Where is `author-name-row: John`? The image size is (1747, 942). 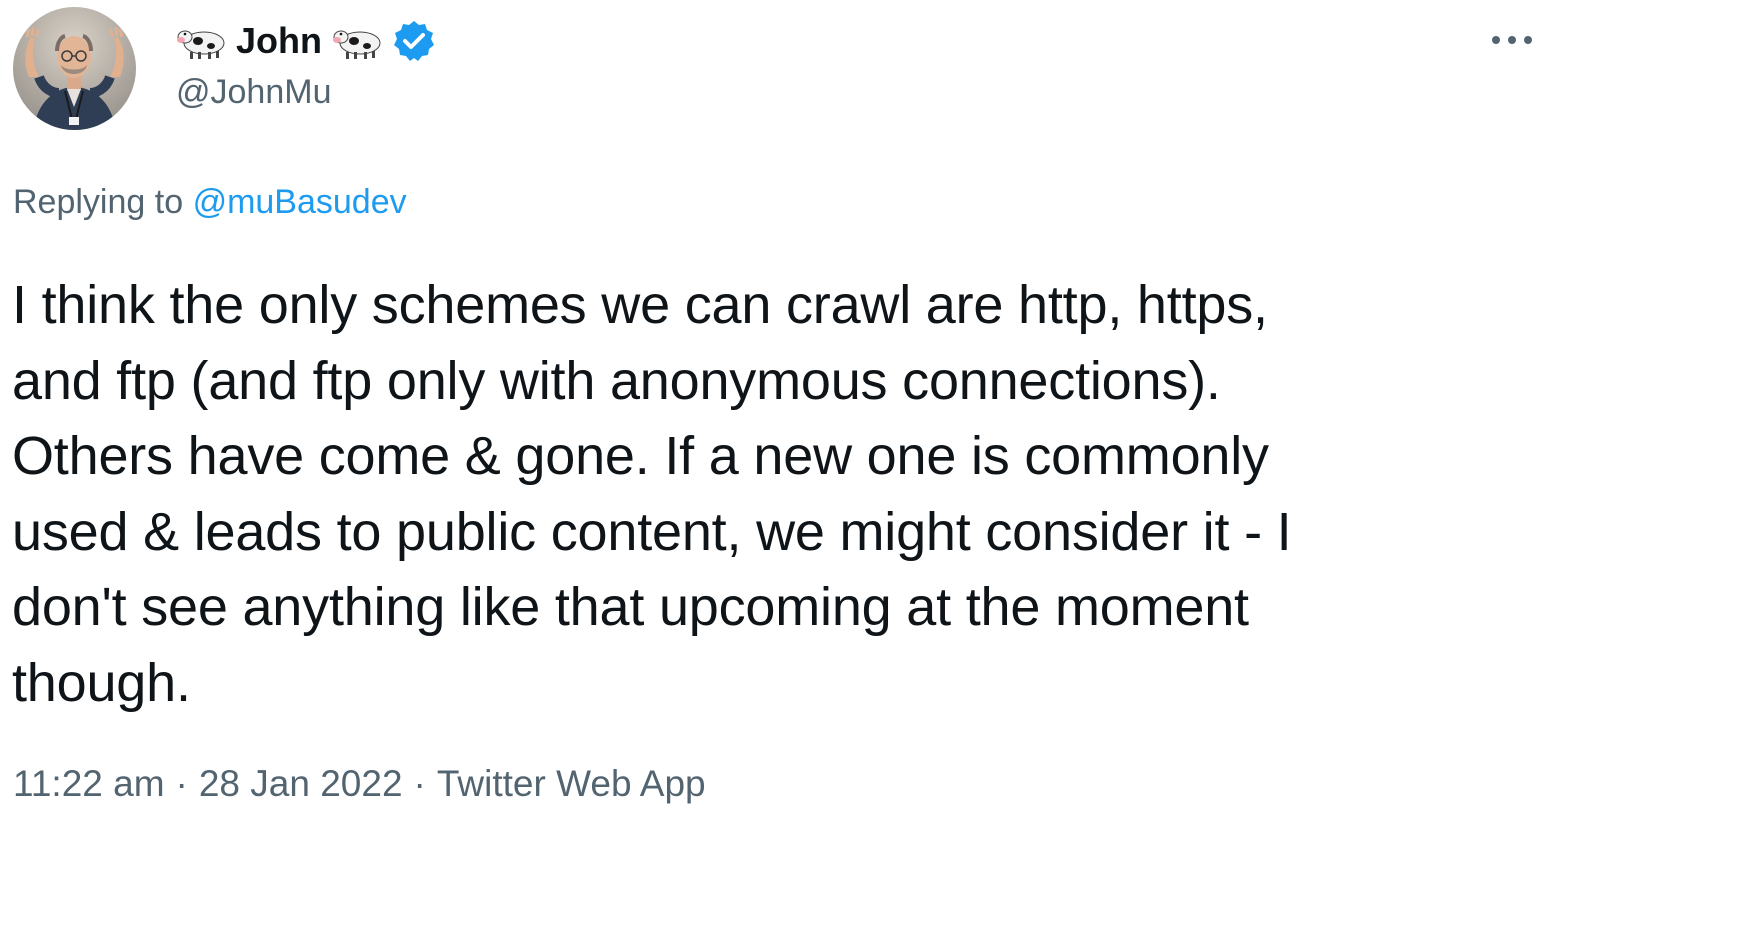 author-name-row: John is located at coordinates (306, 41).